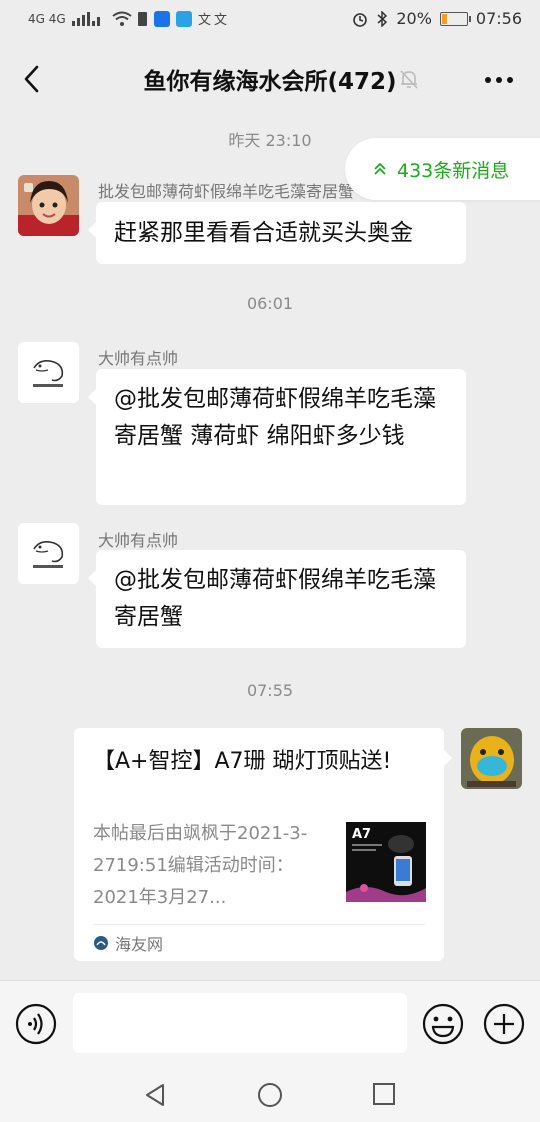  I want to click on signal-icon, so click(85, 19).